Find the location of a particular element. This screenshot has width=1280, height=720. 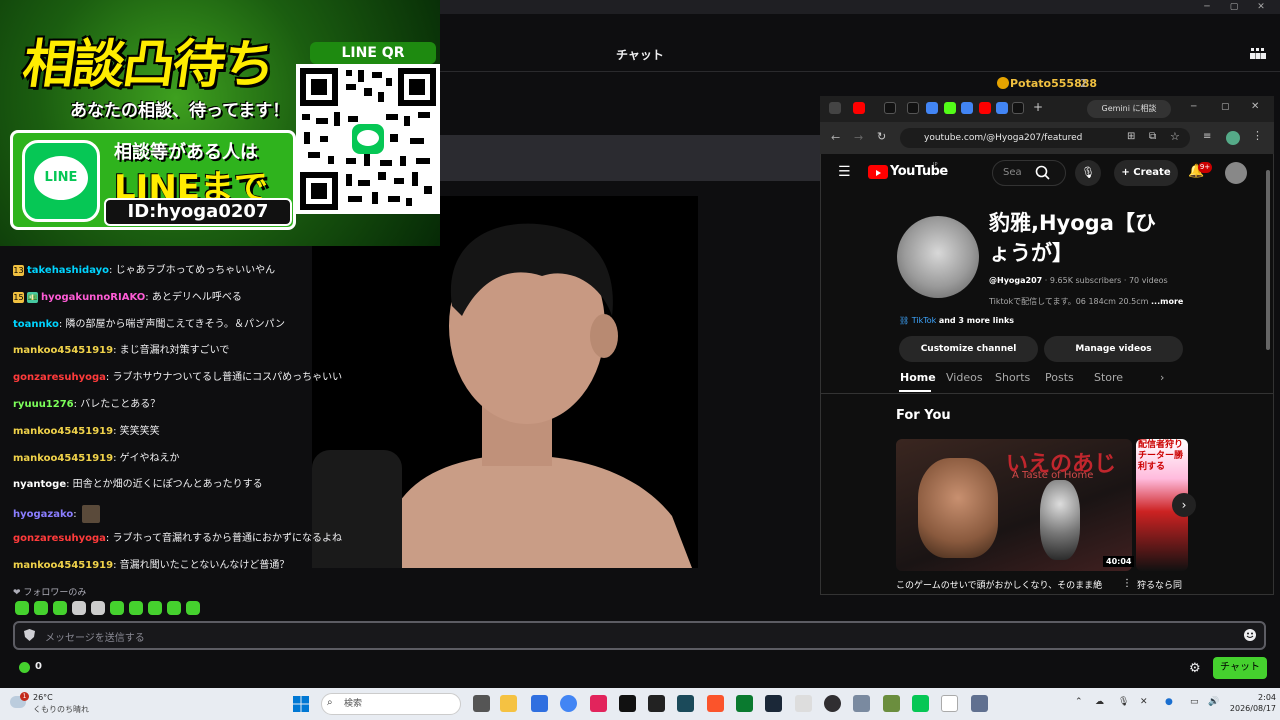

tab-posts: Posts is located at coordinates (1059, 377).